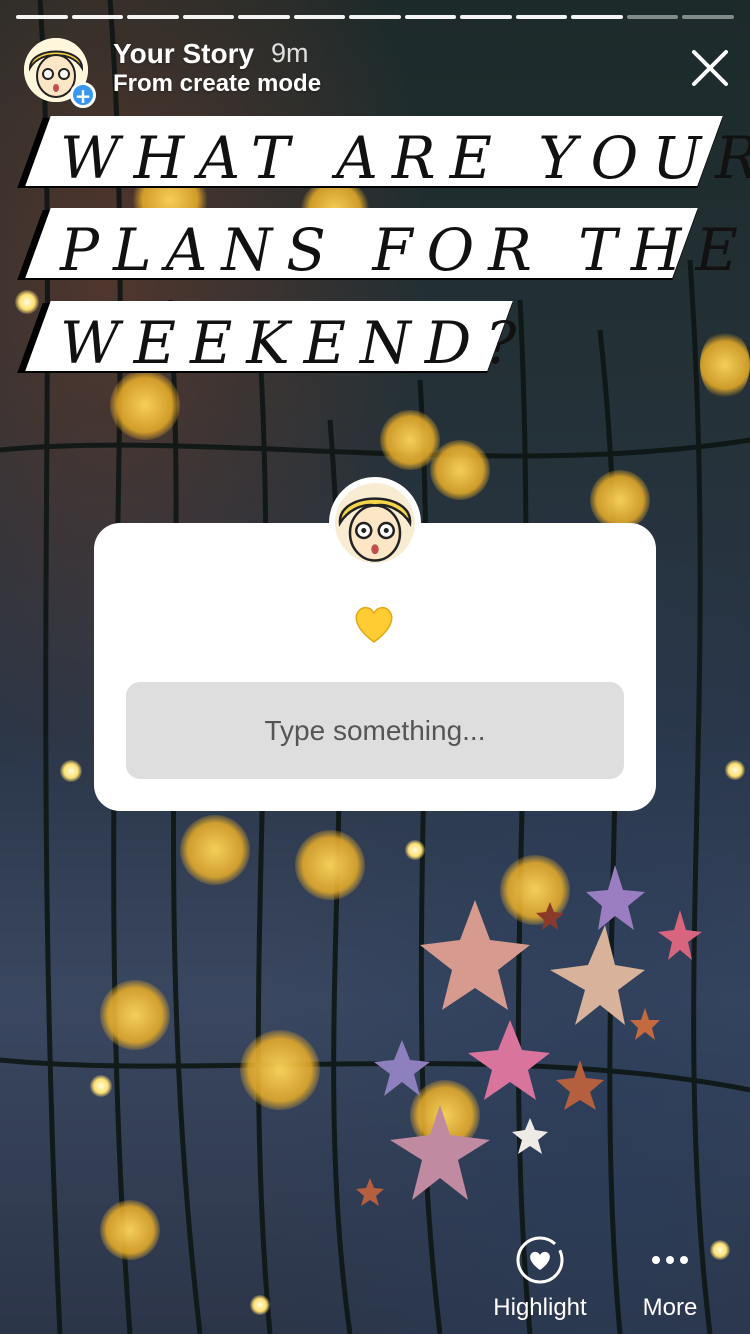  Describe the element at coordinates (405, 250) in the screenshot. I see `headline-text: PLANS FOR THE` at that location.